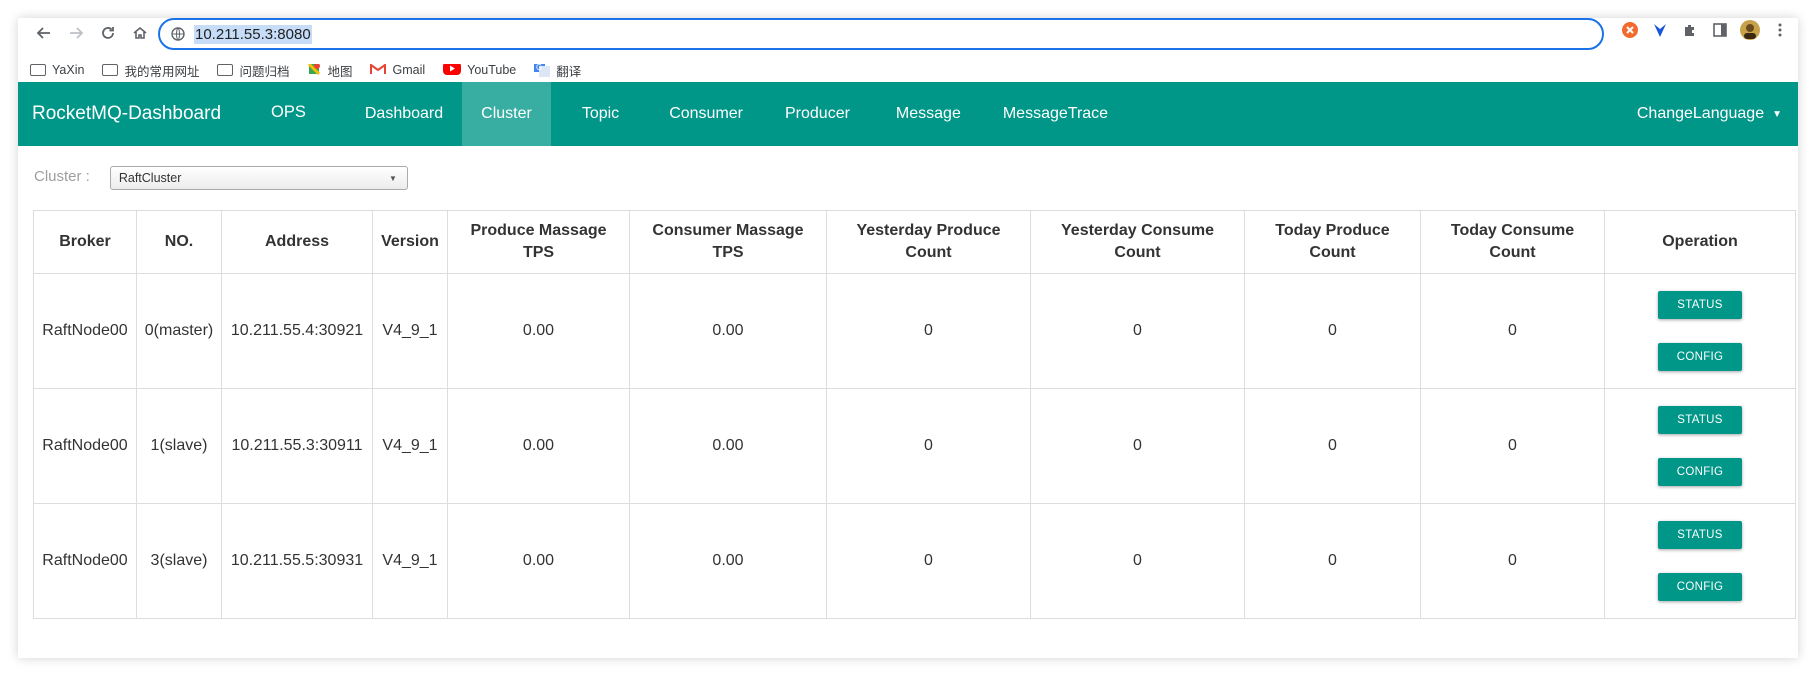 This screenshot has width=1816, height=676. Describe the element at coordinates (1660, 30) in the screenshot. I see `extension-blue-icon` at that location.